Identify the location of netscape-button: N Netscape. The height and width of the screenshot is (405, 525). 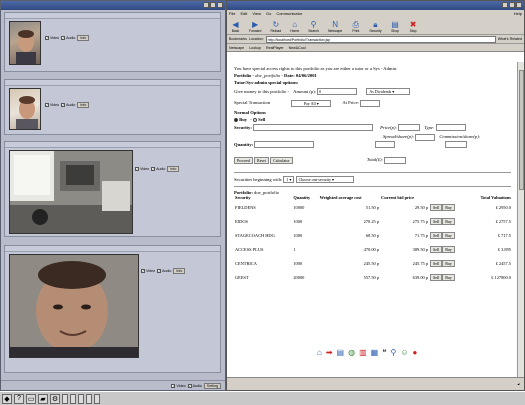
(335, 26).